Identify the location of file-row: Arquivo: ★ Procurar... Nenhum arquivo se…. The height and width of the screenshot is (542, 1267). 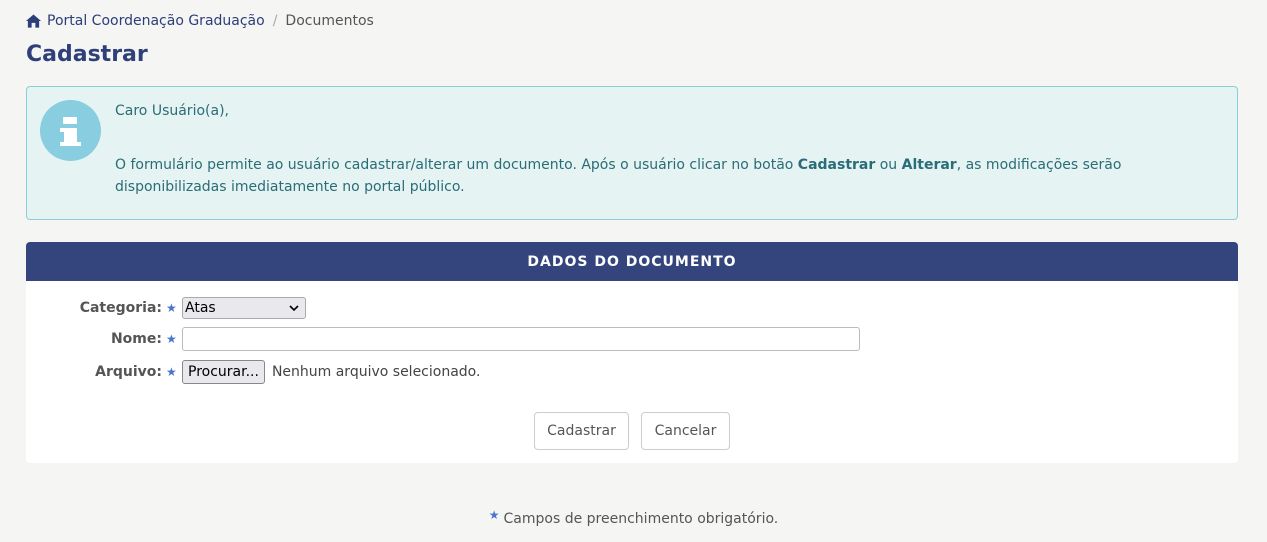
(253, 372).